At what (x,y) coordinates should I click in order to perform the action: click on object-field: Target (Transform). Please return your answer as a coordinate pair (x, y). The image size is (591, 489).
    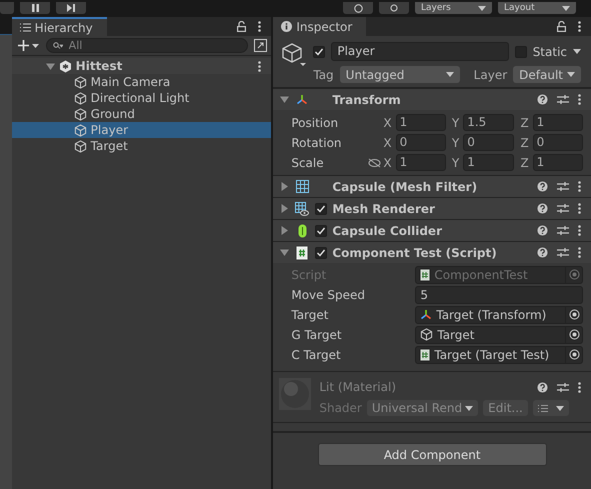
    Looking at the image, I should click on (499, 315).